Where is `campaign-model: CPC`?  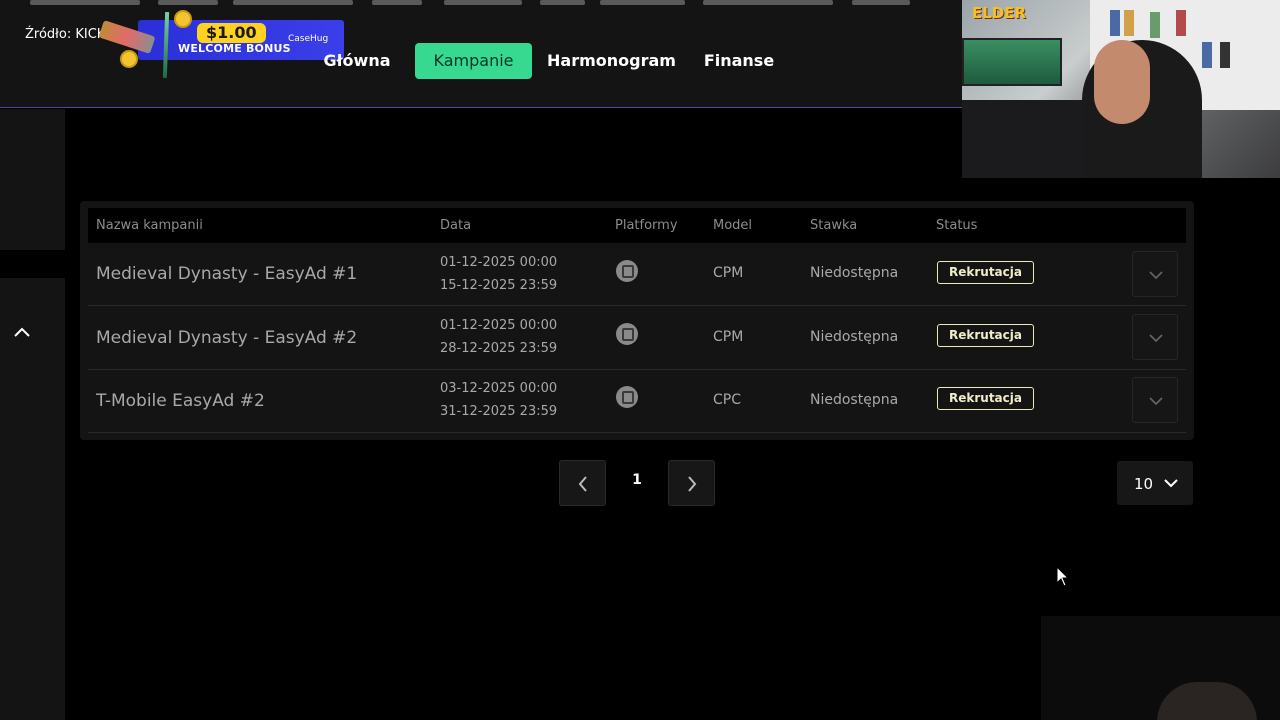 campaign-model: CPC is located at coordinates (727, 400).